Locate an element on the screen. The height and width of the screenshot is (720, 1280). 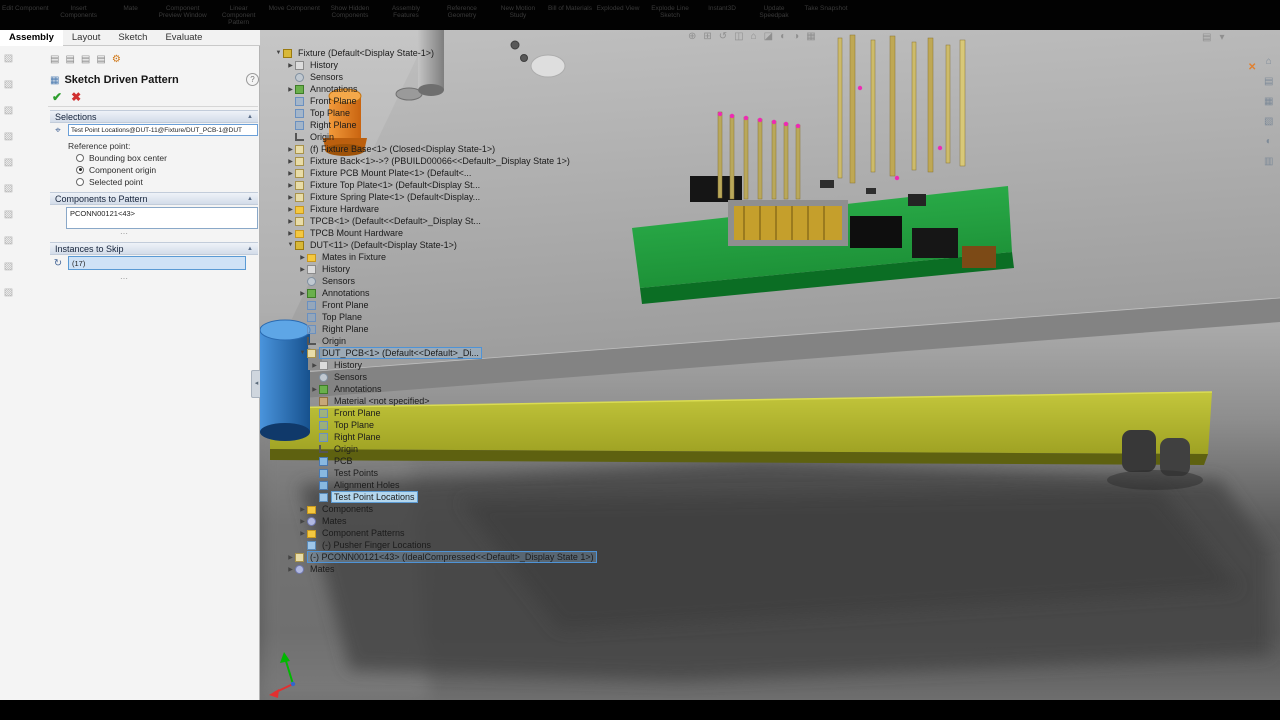
tool-icon-6: ▧ is located at coordinates (8, 193).